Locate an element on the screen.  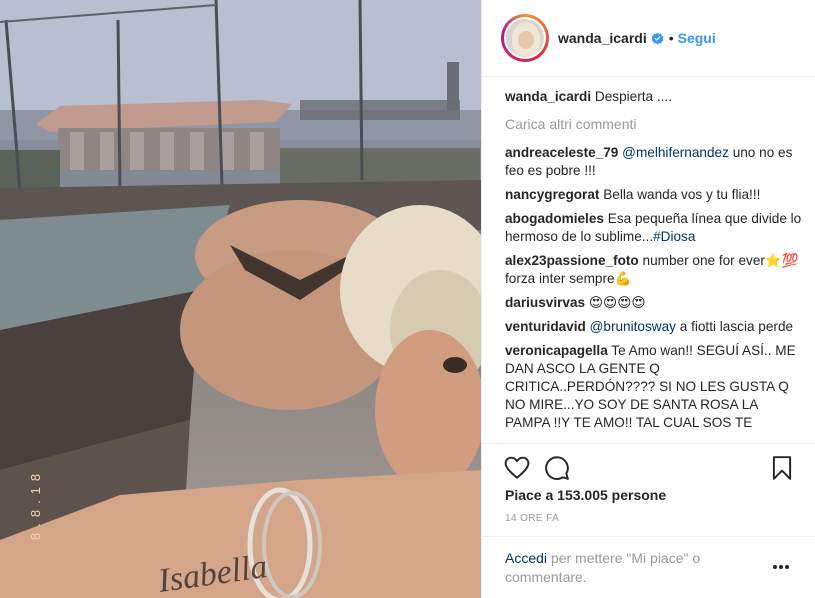
likes-count: Piace a 153.005 persone is located at coordinates (585, 495).